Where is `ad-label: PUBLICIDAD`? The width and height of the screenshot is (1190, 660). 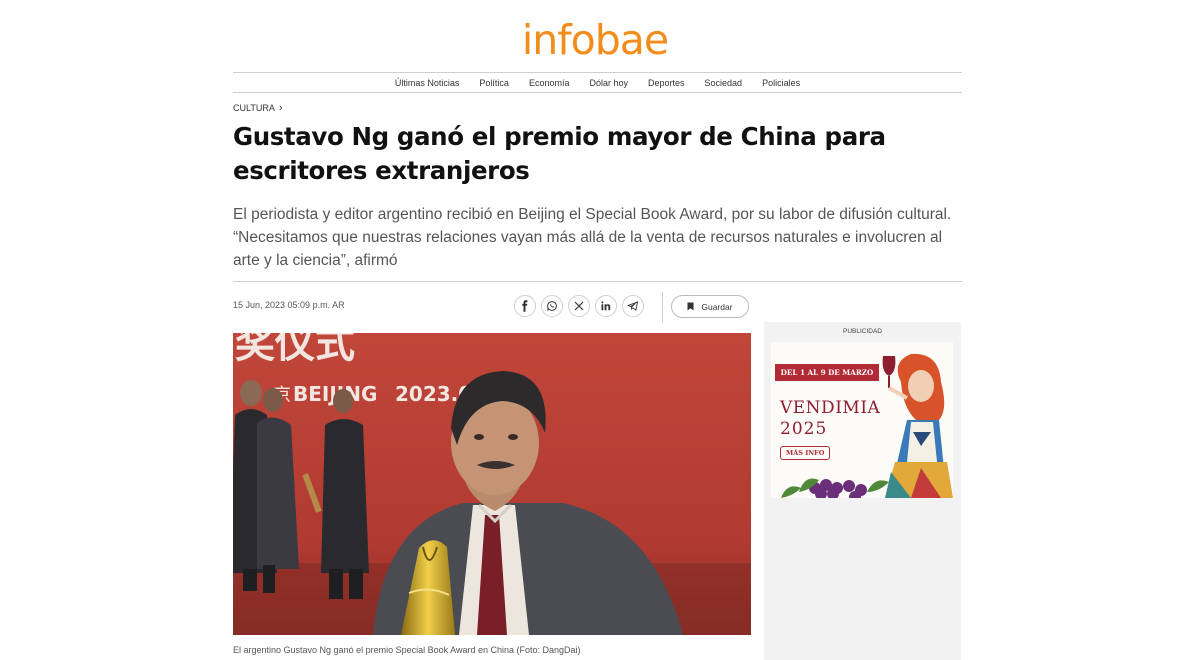
ad-label: PUBLICIDAD is located at coordinates (862, 331).